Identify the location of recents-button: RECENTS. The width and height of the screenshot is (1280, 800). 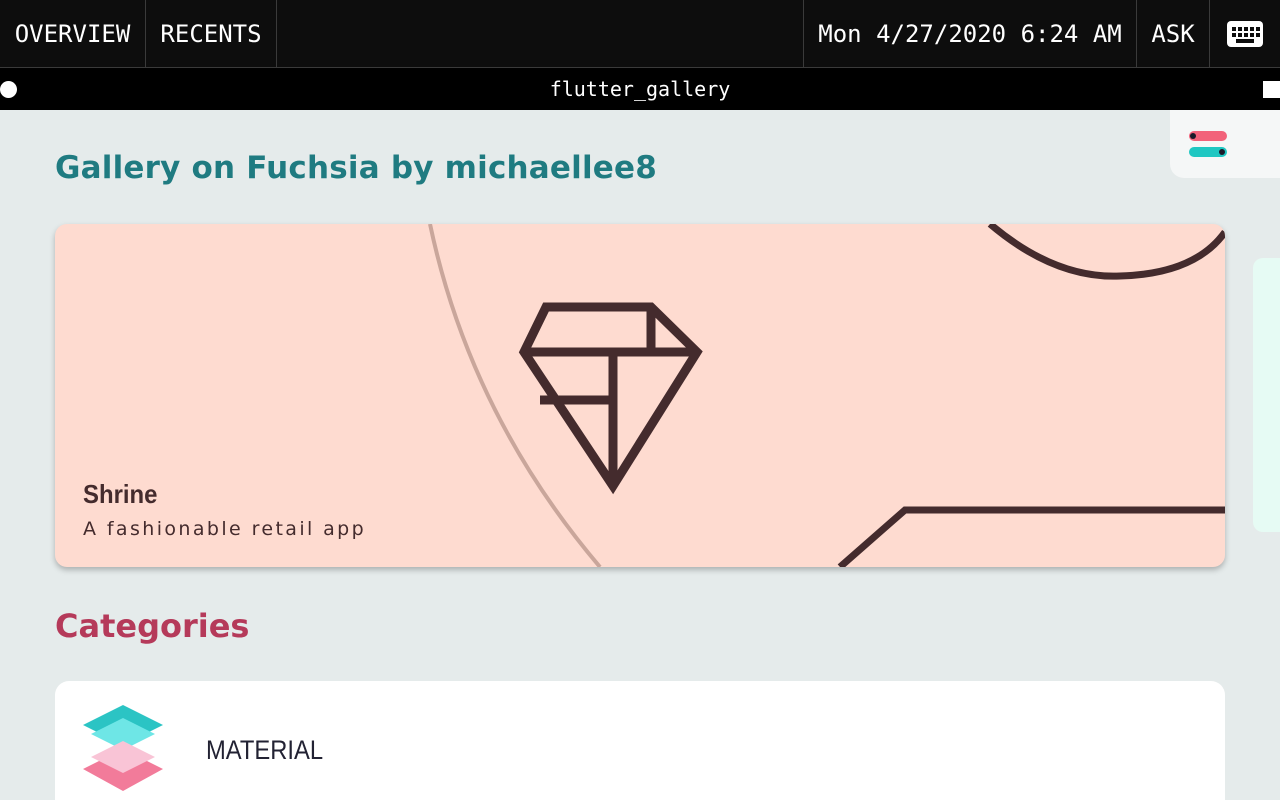
(211, 33).